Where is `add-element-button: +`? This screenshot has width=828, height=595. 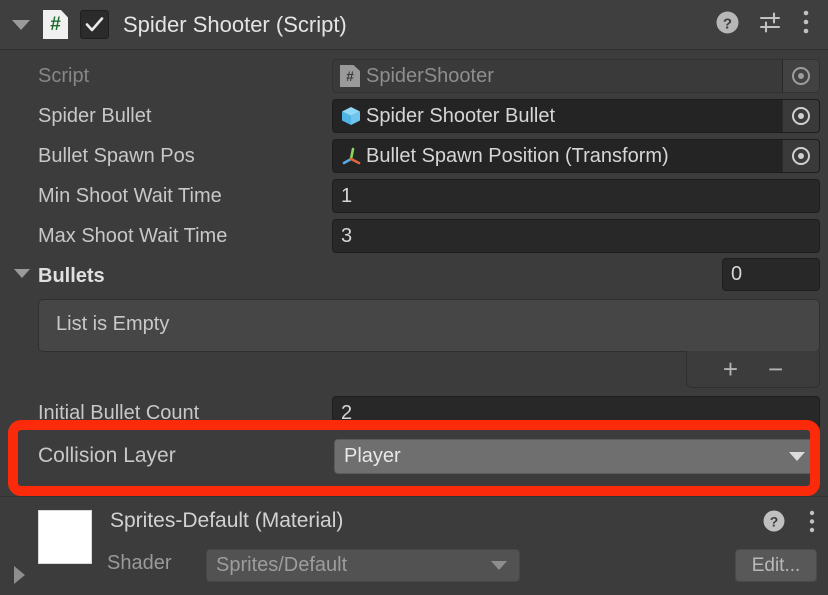
add-element-button: + is located at coordinates (730, 369).